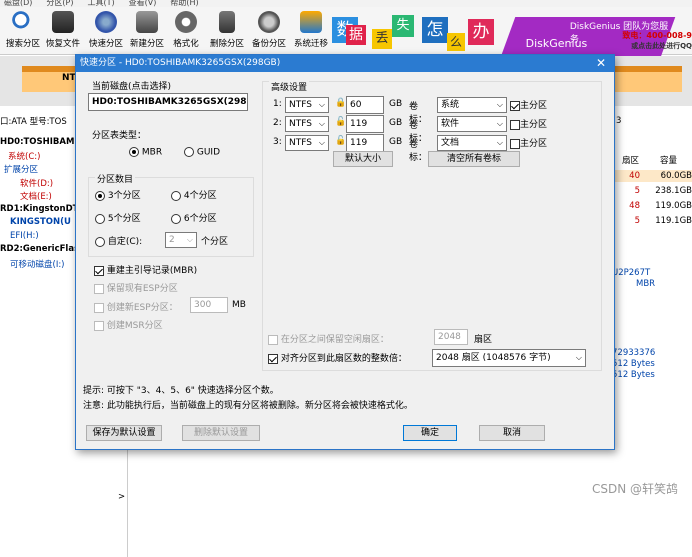  I want to click on recover-icon, so click(63, 22).